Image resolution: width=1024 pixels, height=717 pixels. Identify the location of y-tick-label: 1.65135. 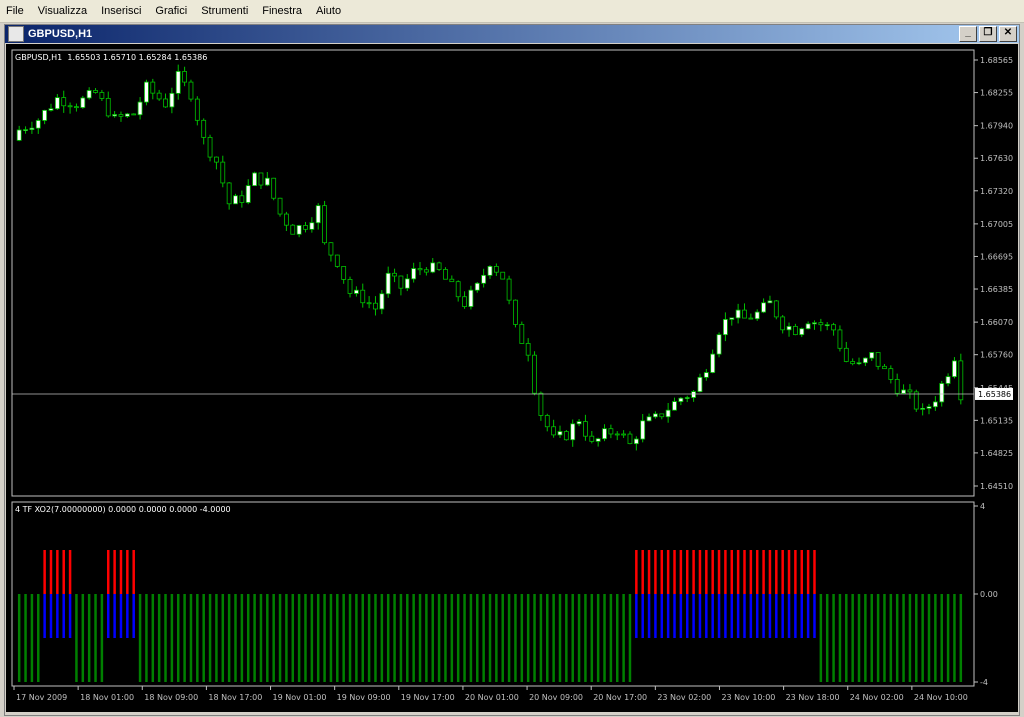
(996, 420).